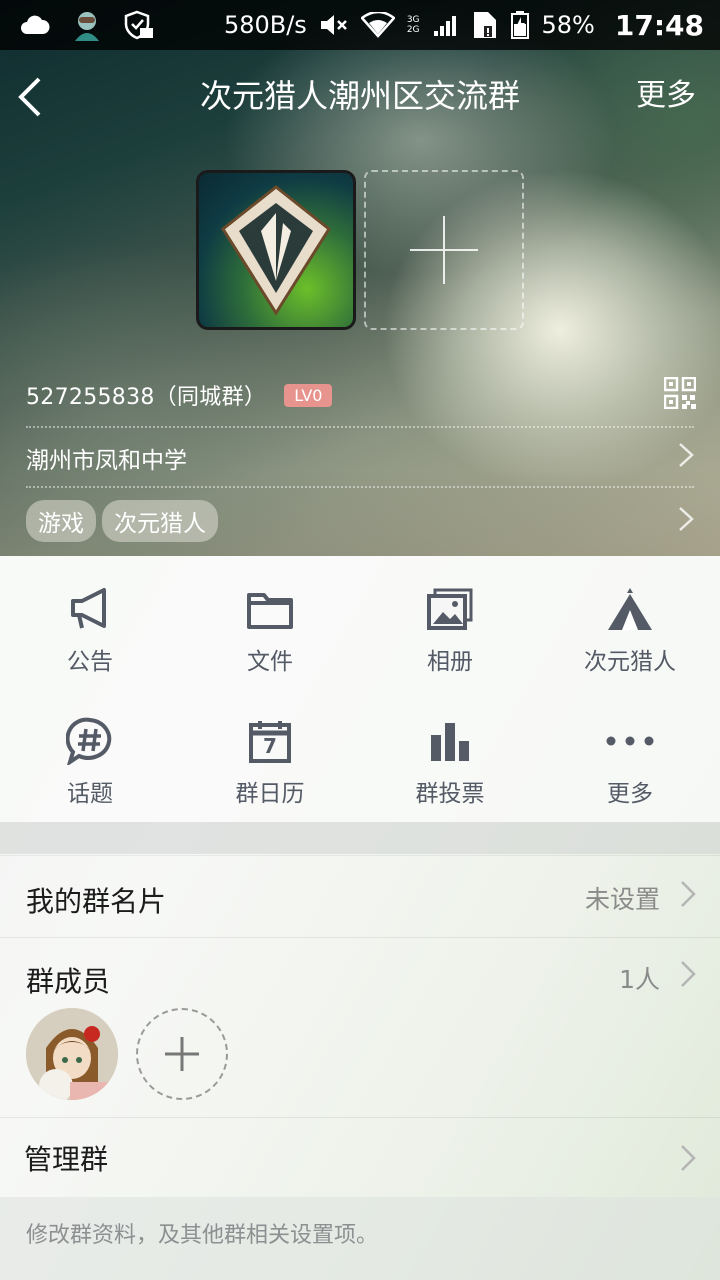  I want to click on group-avatar, so click(276, 250).